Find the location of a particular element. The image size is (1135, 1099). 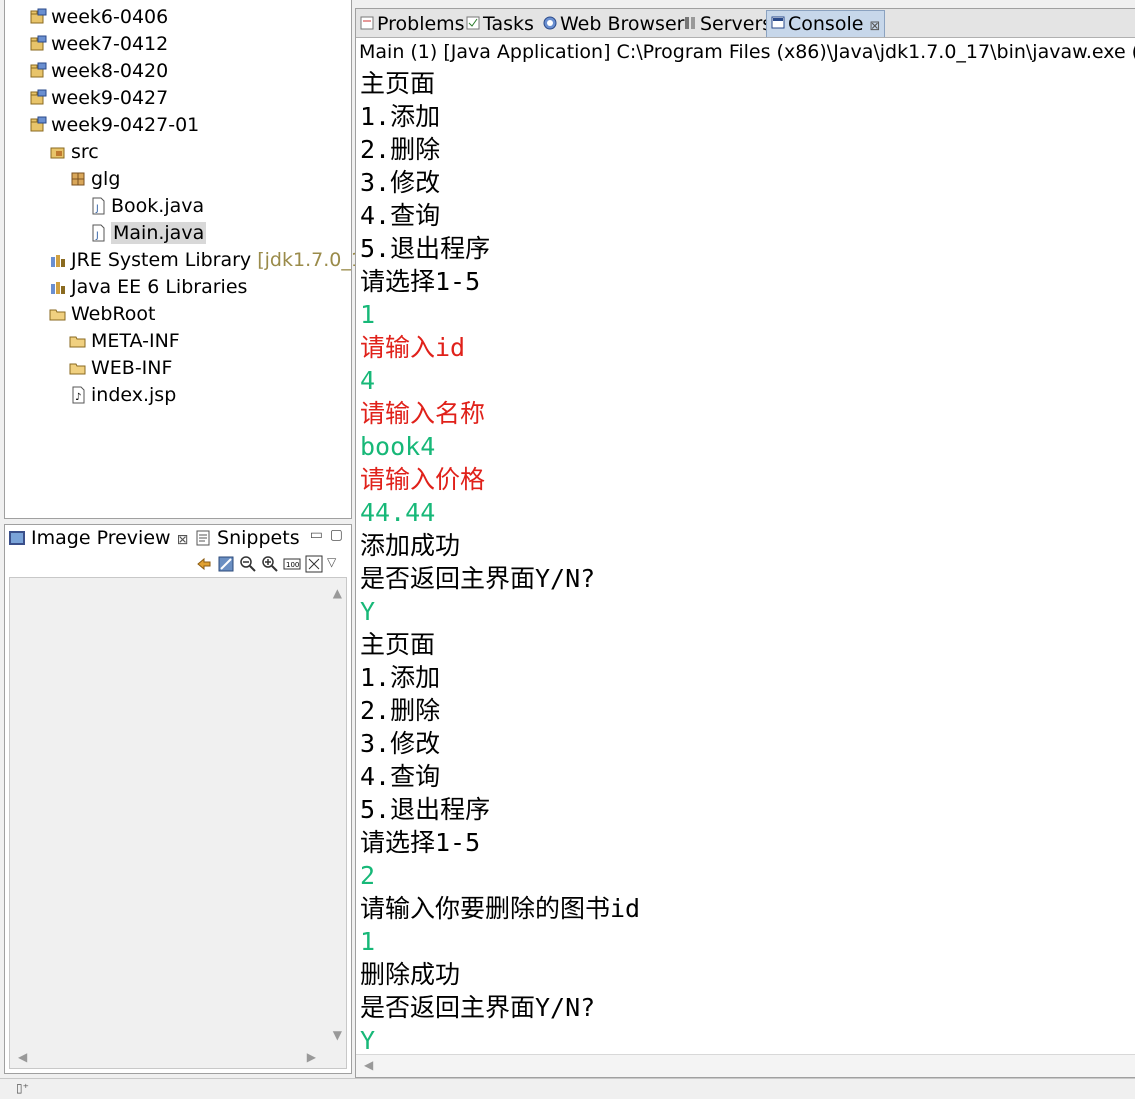

tree-item: ♪ index.jsp is located at coordinates (122, 395).